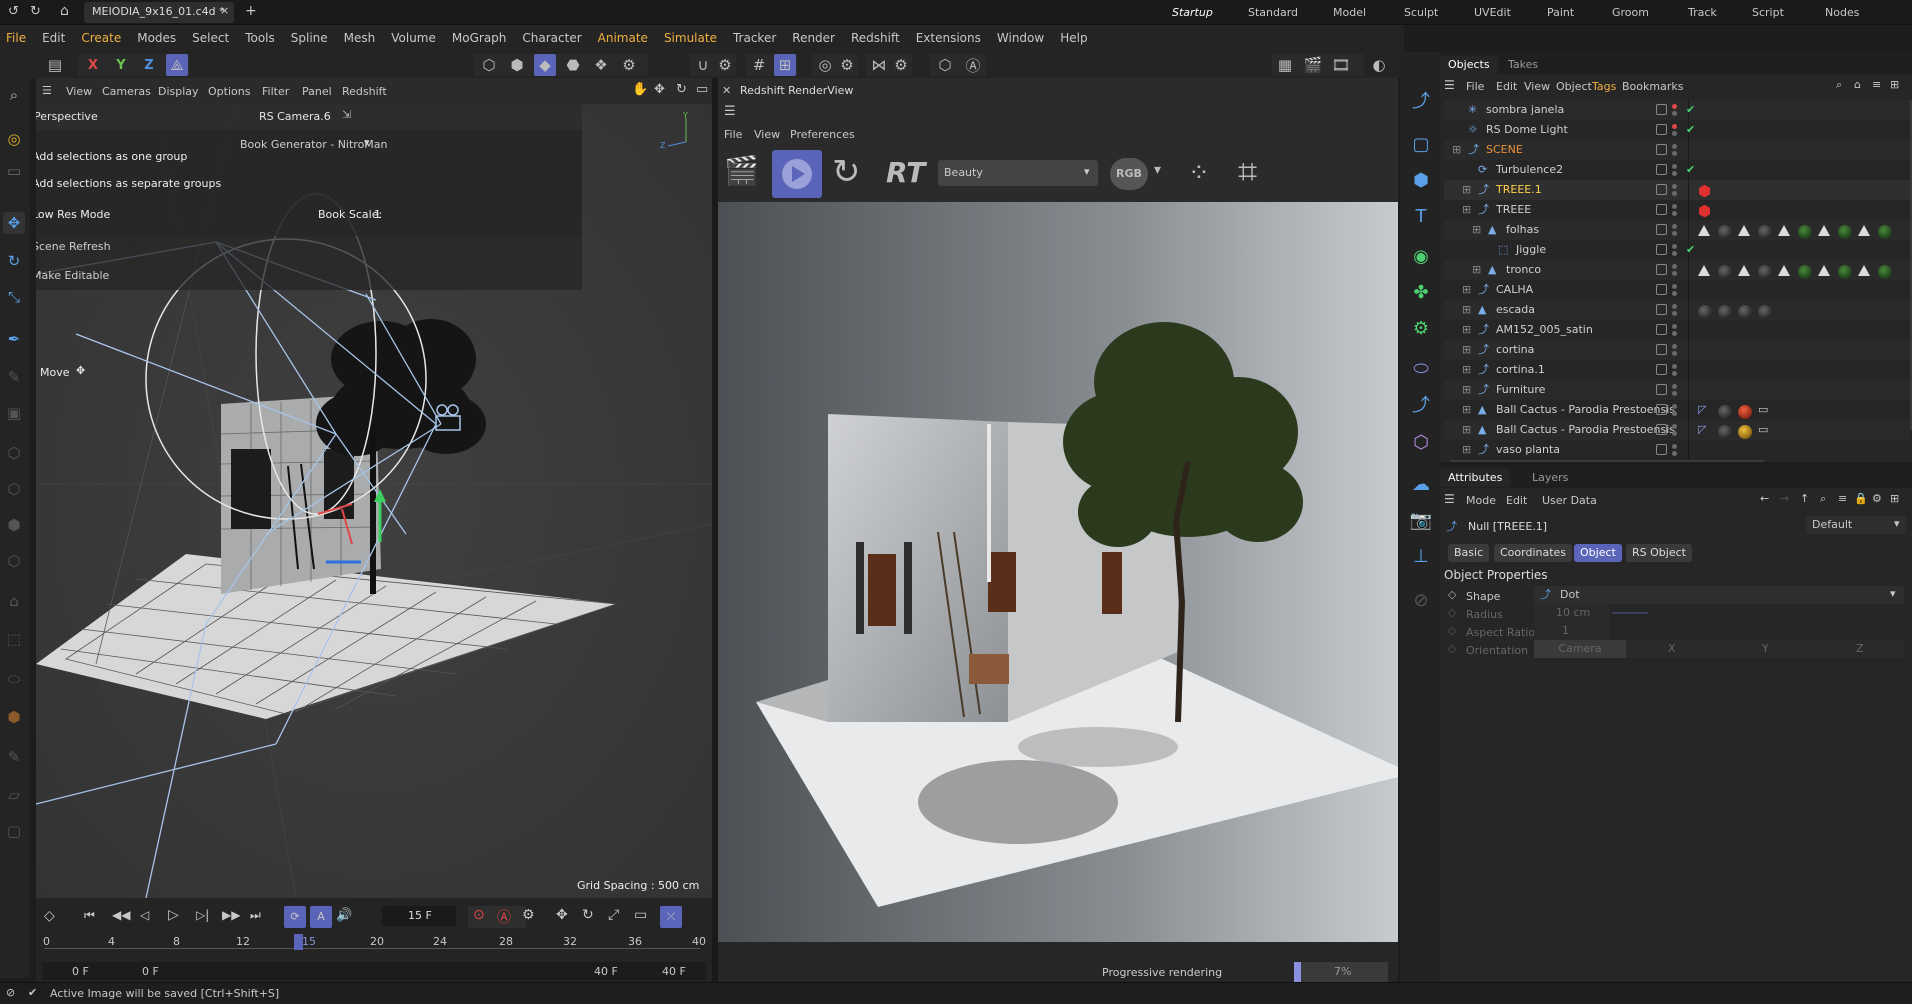  Describe the element at coordinates (1630, 12) in the screenshot. I see `layout-groom: Groom` at that location.